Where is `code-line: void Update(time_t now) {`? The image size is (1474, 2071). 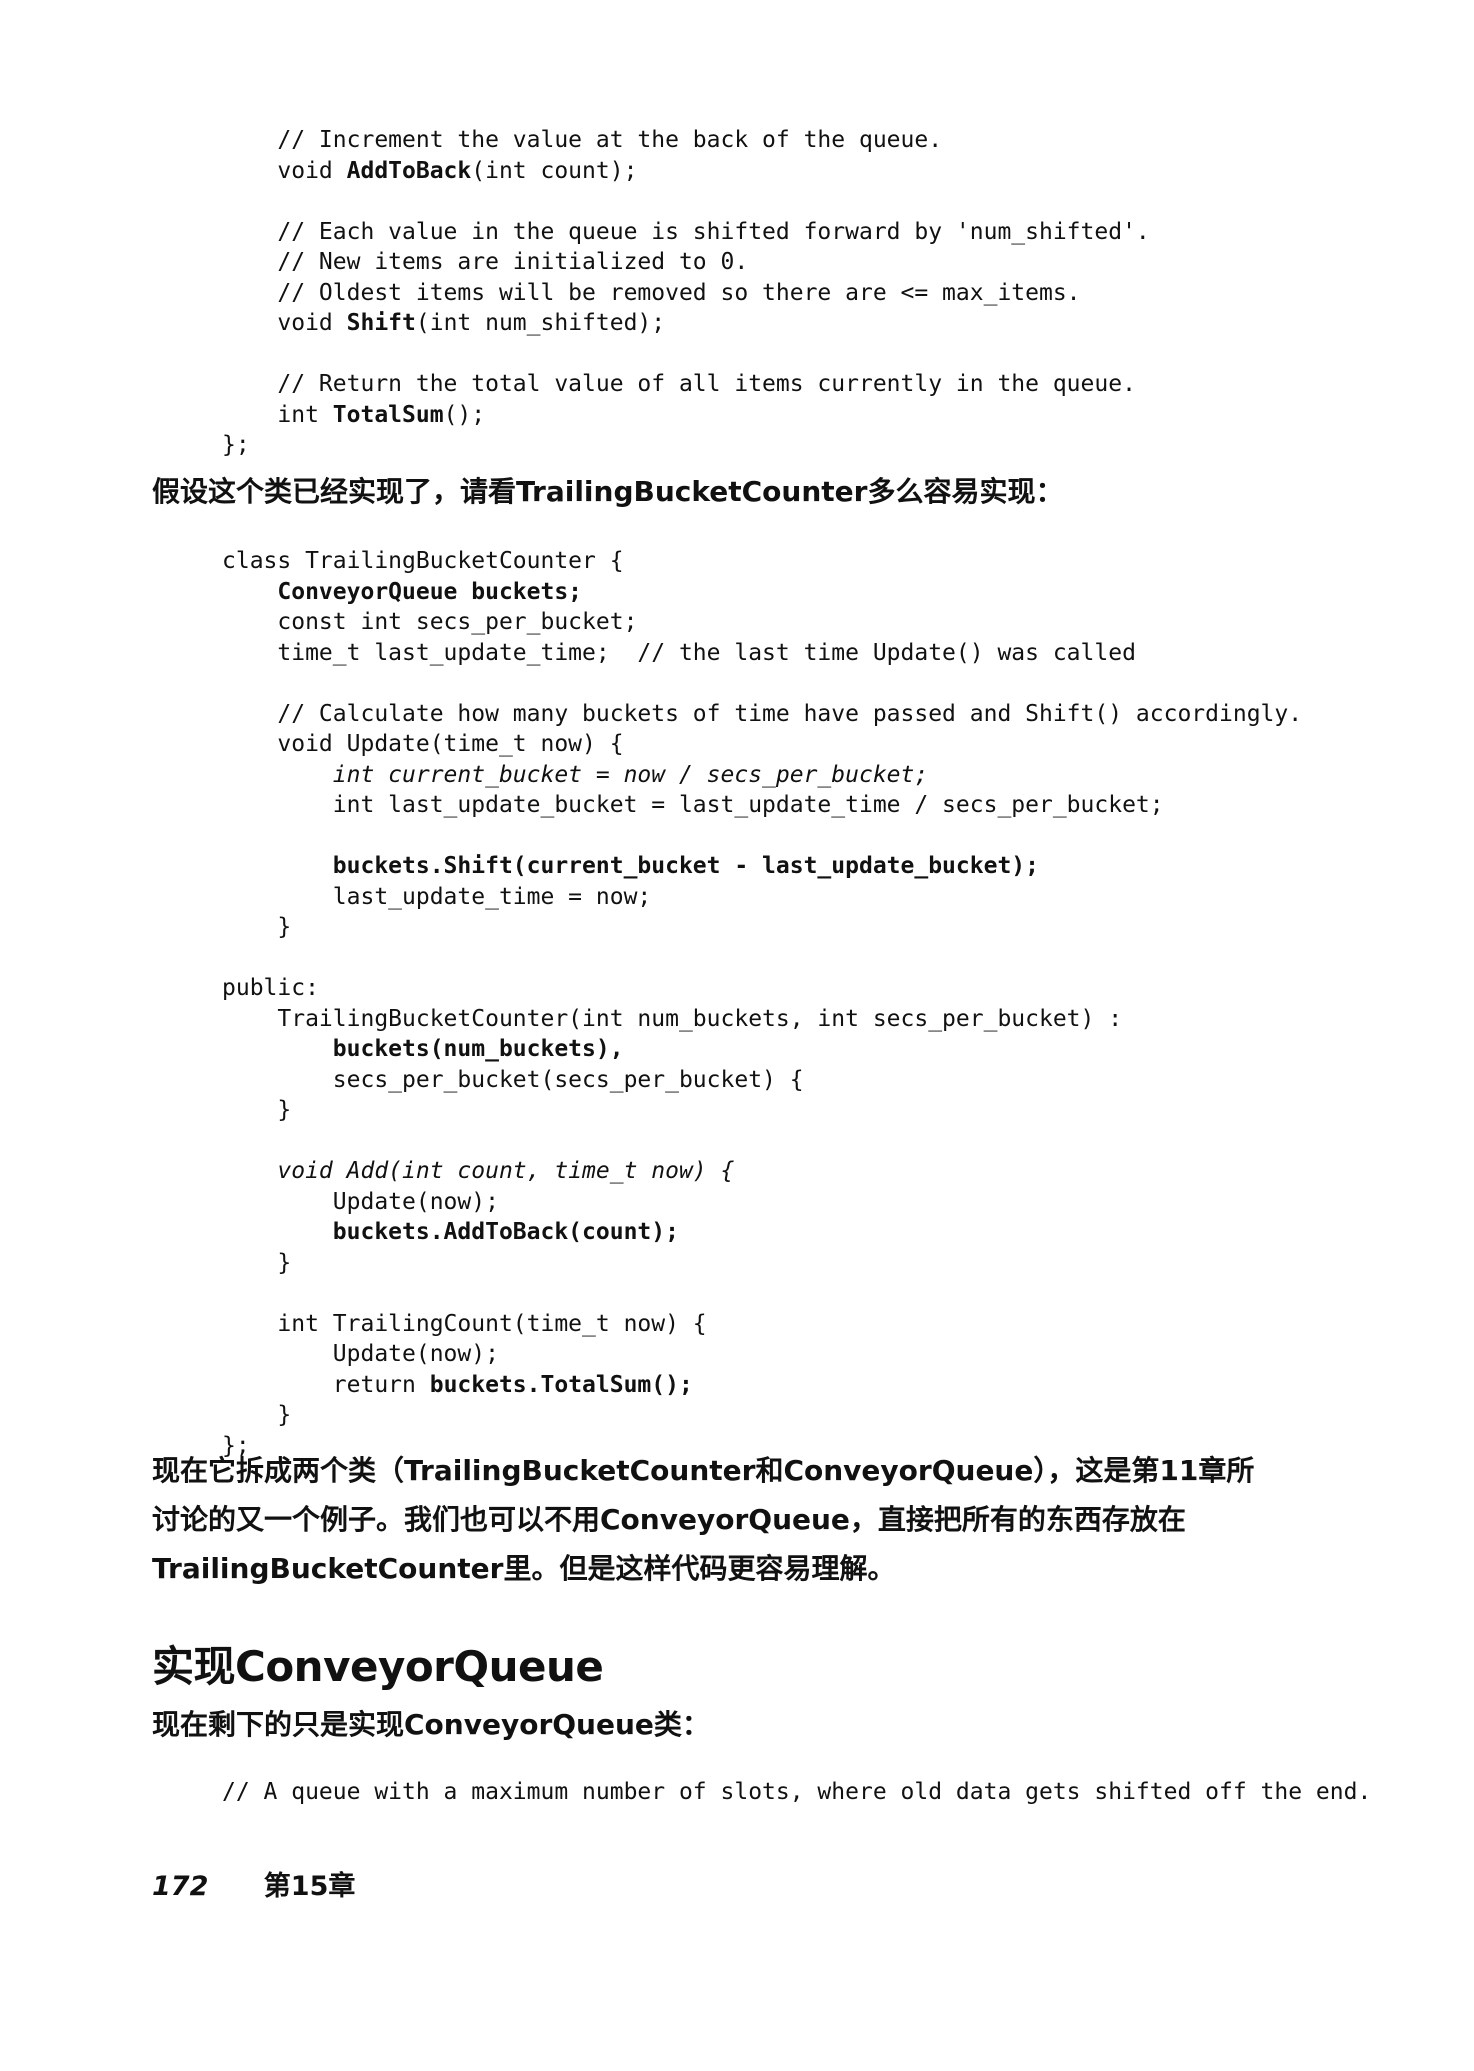 code-line: void Update(time_t now) { is located at coordinates (423, 744).